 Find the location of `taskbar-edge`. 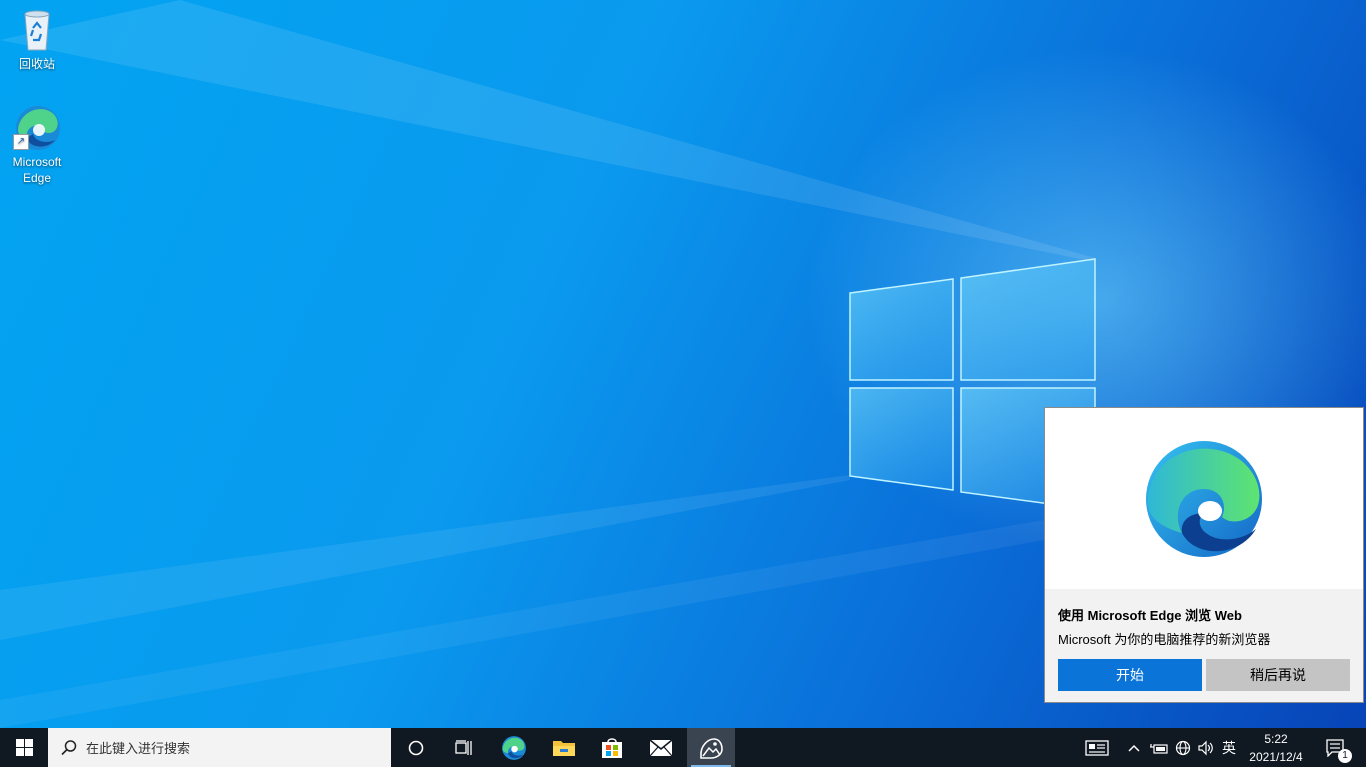

taskbar-edge is located at coordinates (514, 747).